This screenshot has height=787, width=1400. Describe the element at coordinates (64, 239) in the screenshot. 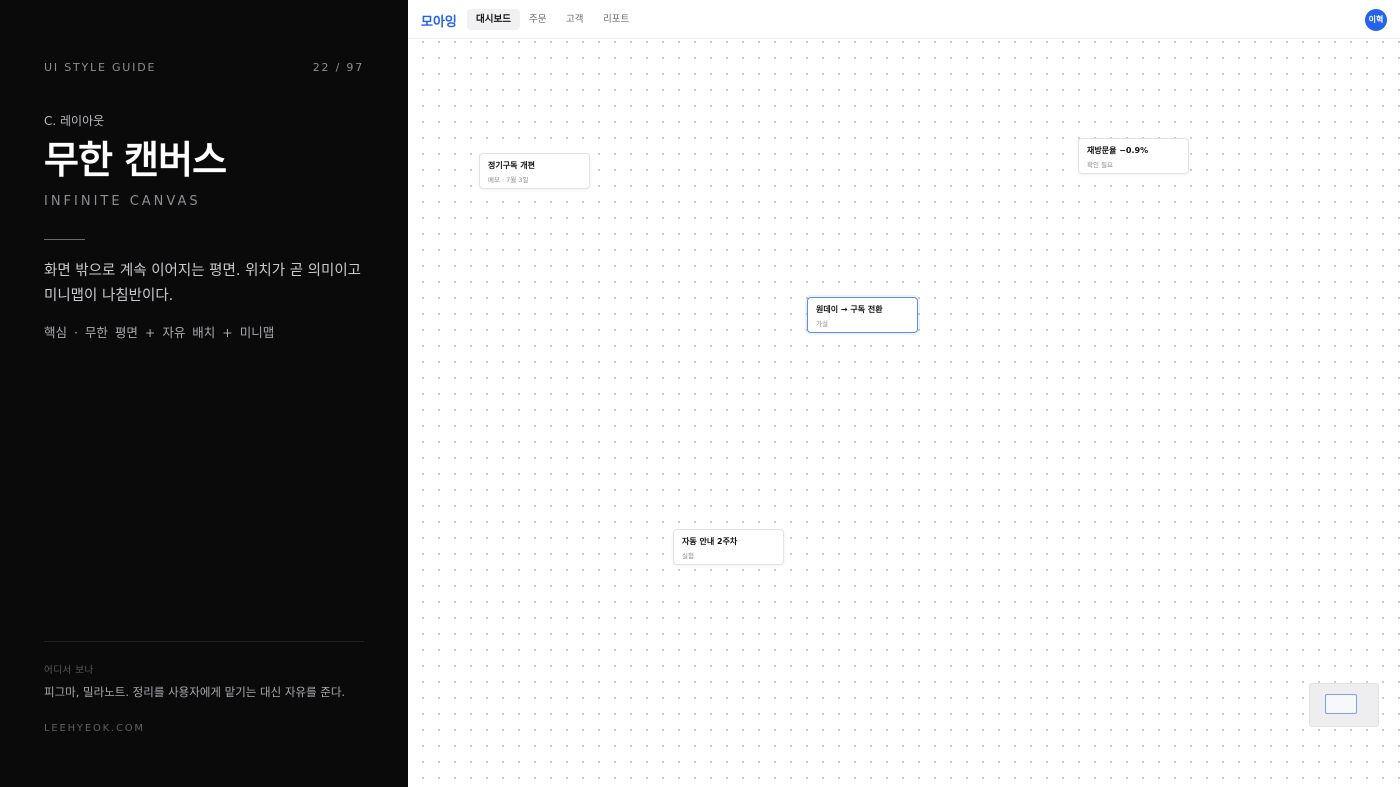

I see `title-rule` at that location.